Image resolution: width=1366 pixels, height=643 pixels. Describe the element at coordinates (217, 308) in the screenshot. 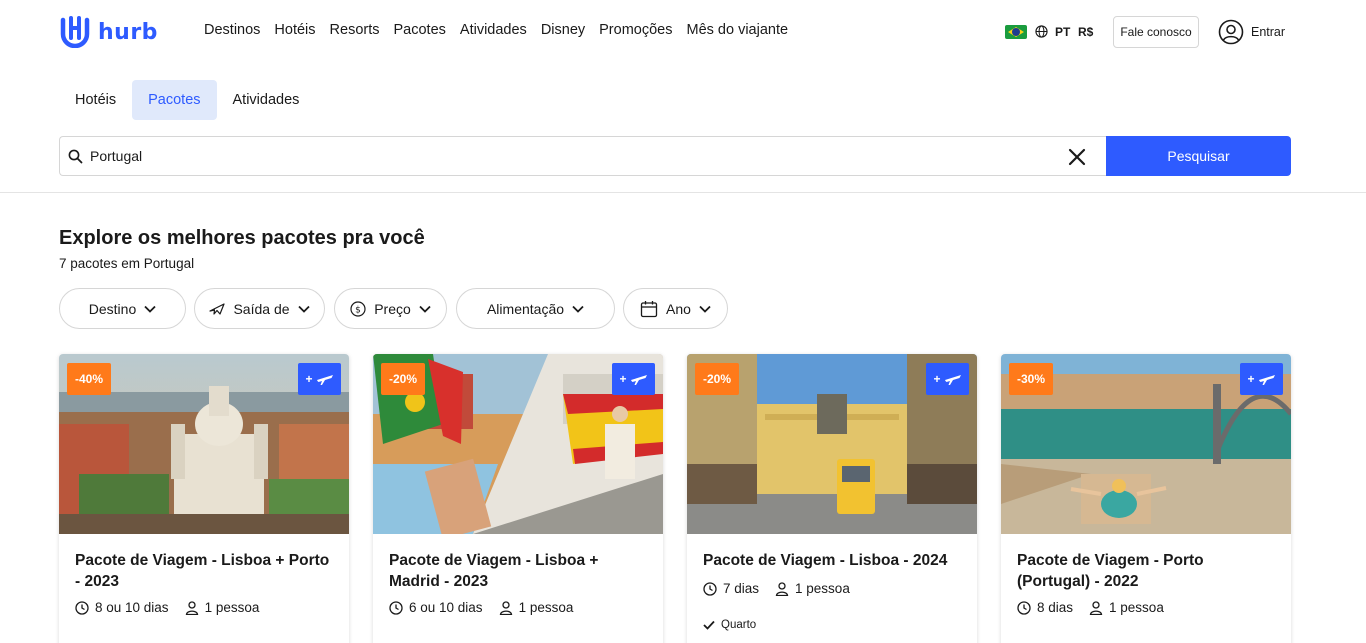

I see `plane-icon` at that location.